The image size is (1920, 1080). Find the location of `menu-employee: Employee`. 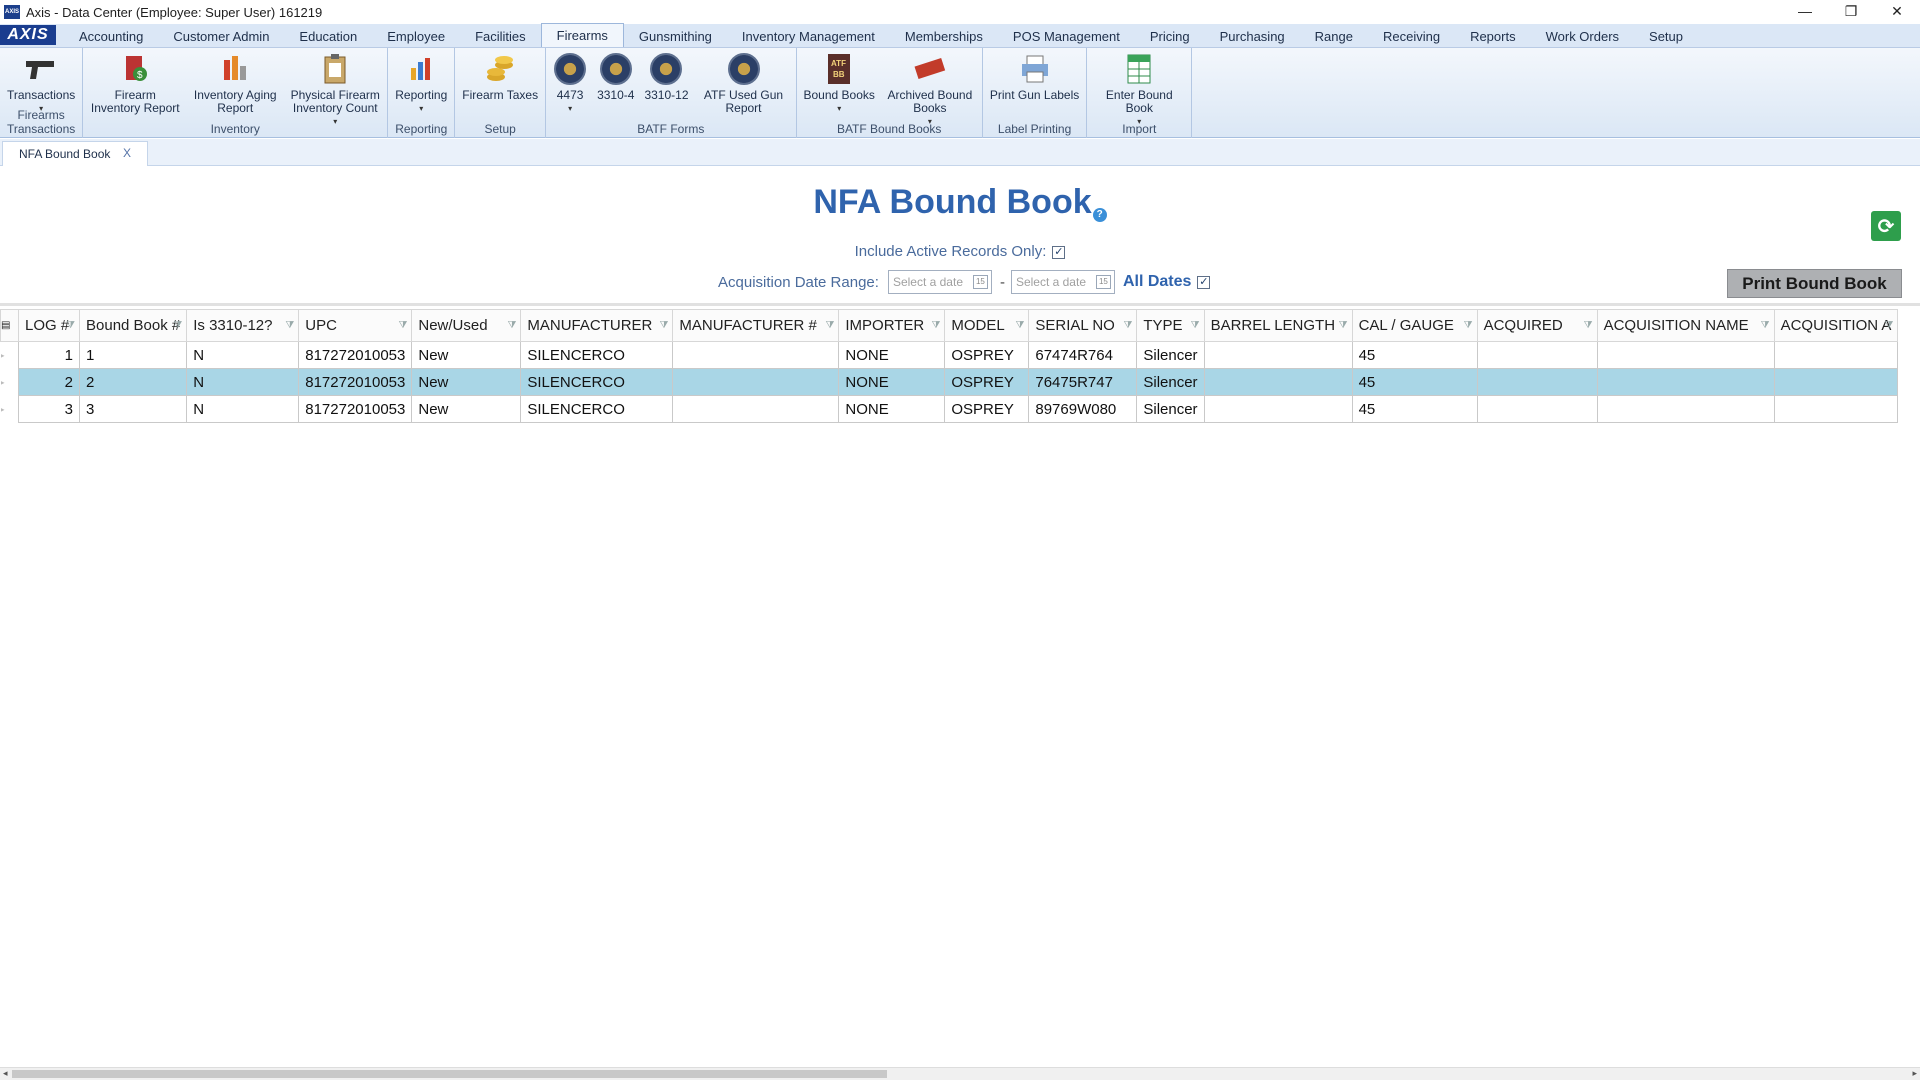

menu-employee: Employee is located at coordinates (416, 36).